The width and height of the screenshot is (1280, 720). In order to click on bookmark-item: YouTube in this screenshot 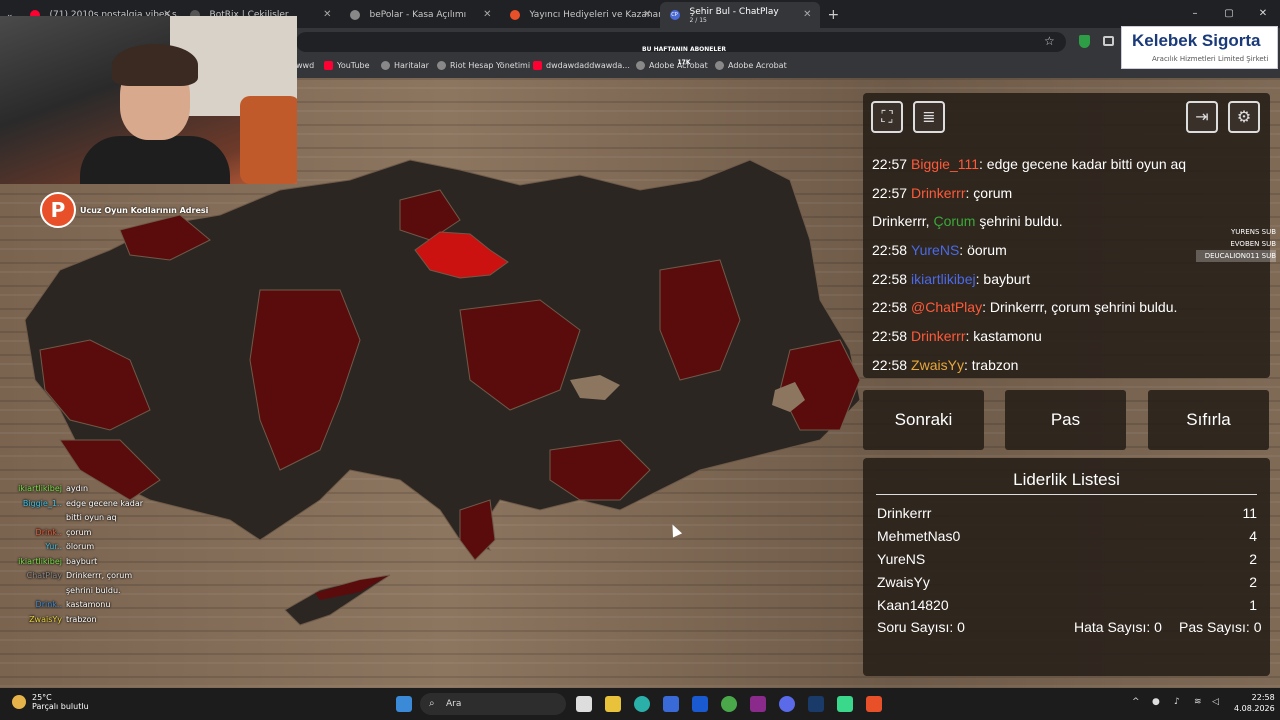, I will do `click(347, 65)`.